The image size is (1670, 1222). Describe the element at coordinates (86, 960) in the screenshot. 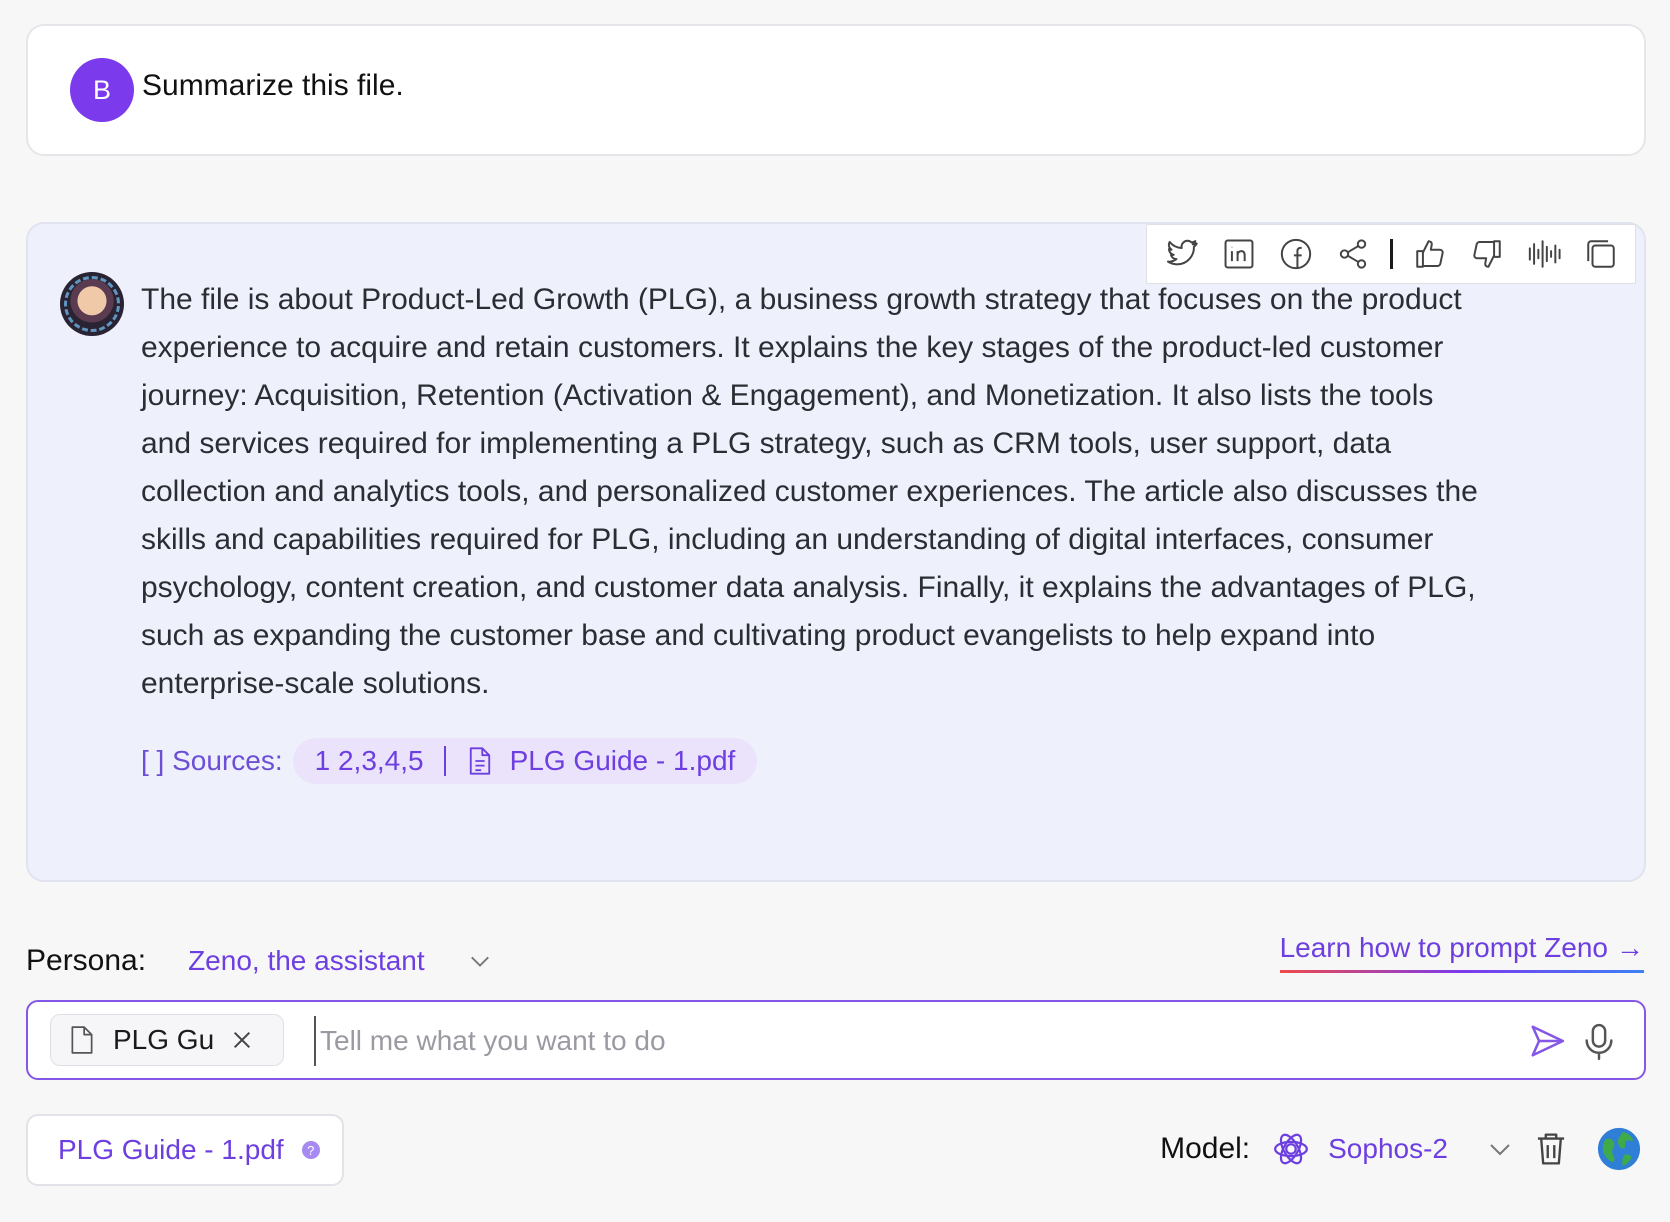

I see `persona-label: Persona:` at that location.